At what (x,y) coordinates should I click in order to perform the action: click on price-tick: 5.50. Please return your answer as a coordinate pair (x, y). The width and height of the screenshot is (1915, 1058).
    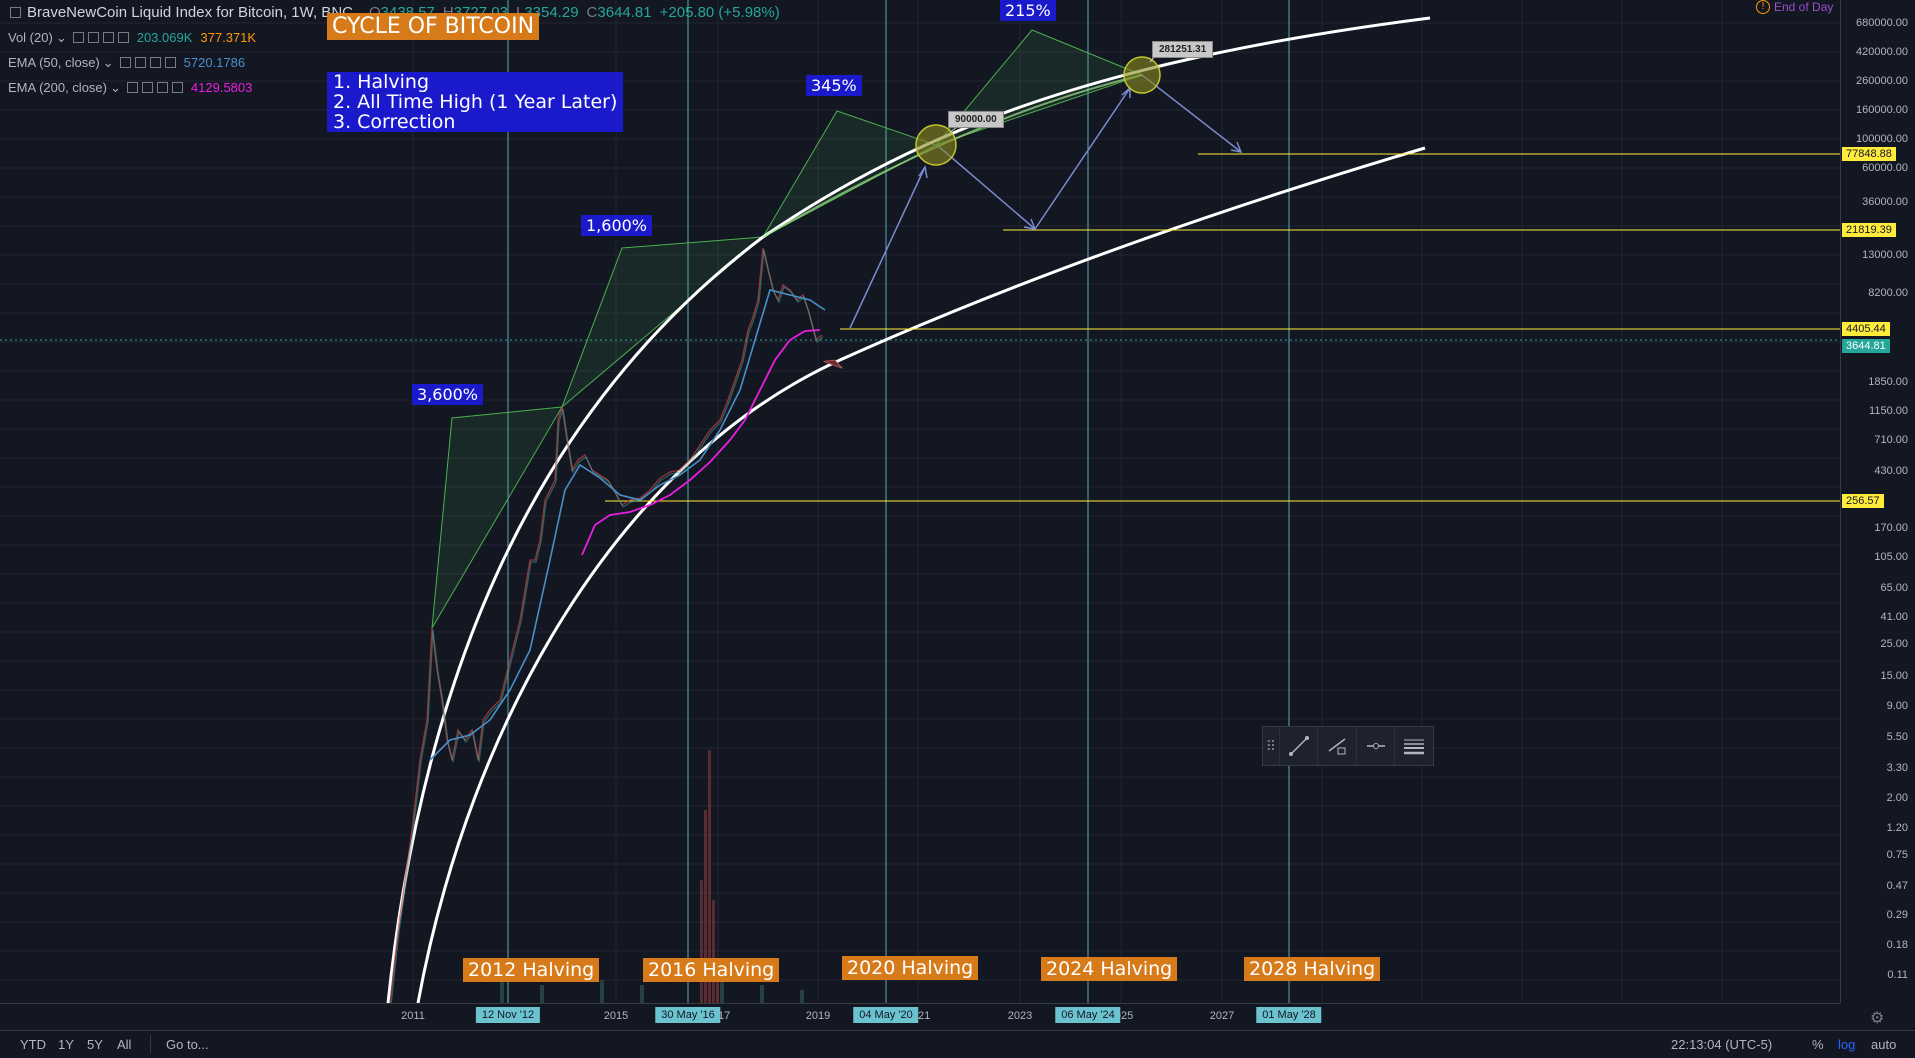
    Looking at the image, I should click on (1897, 737).